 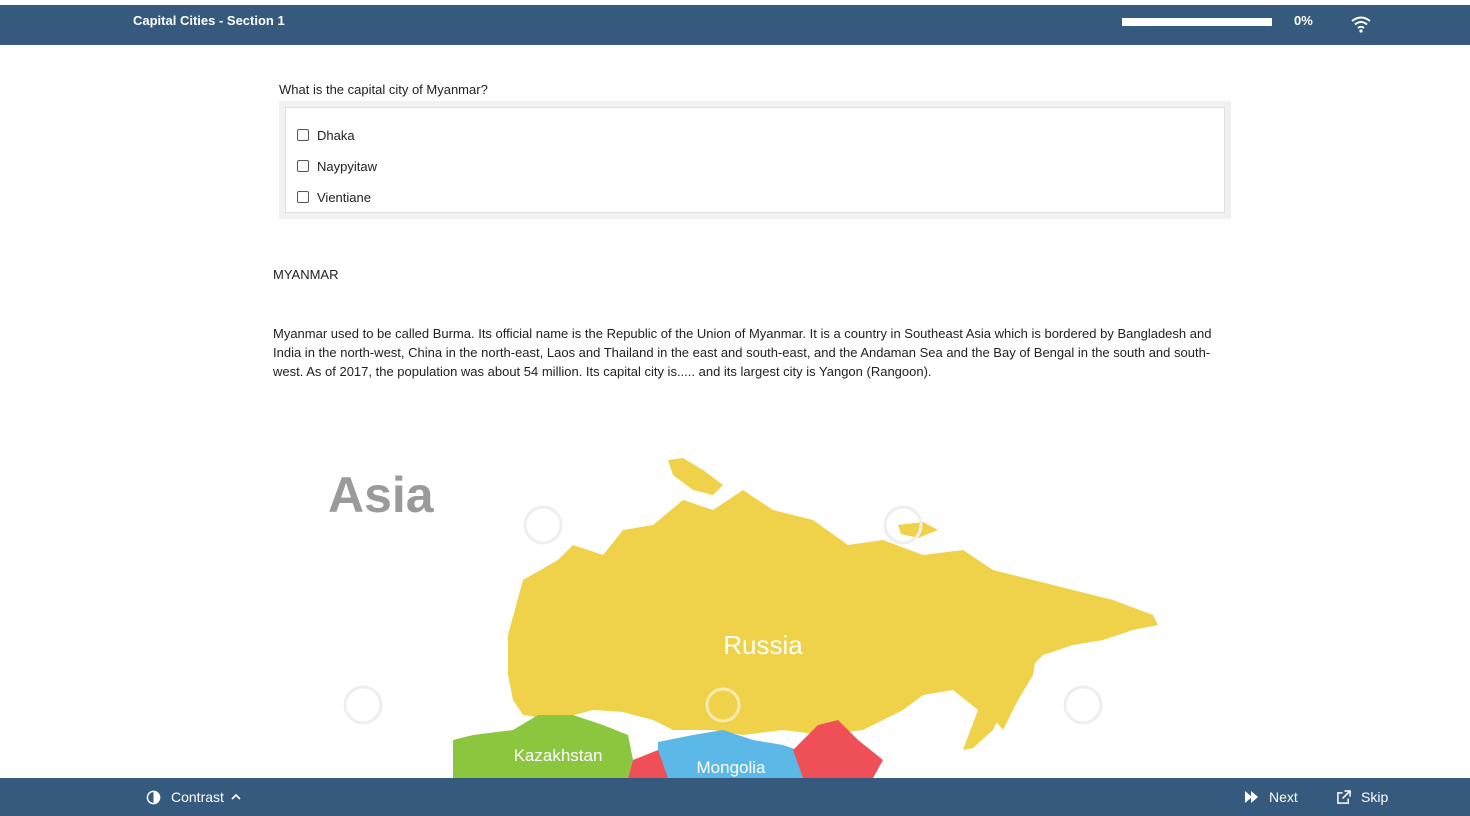 I want to click on external-link-icon, so click(x=1344, y=796).